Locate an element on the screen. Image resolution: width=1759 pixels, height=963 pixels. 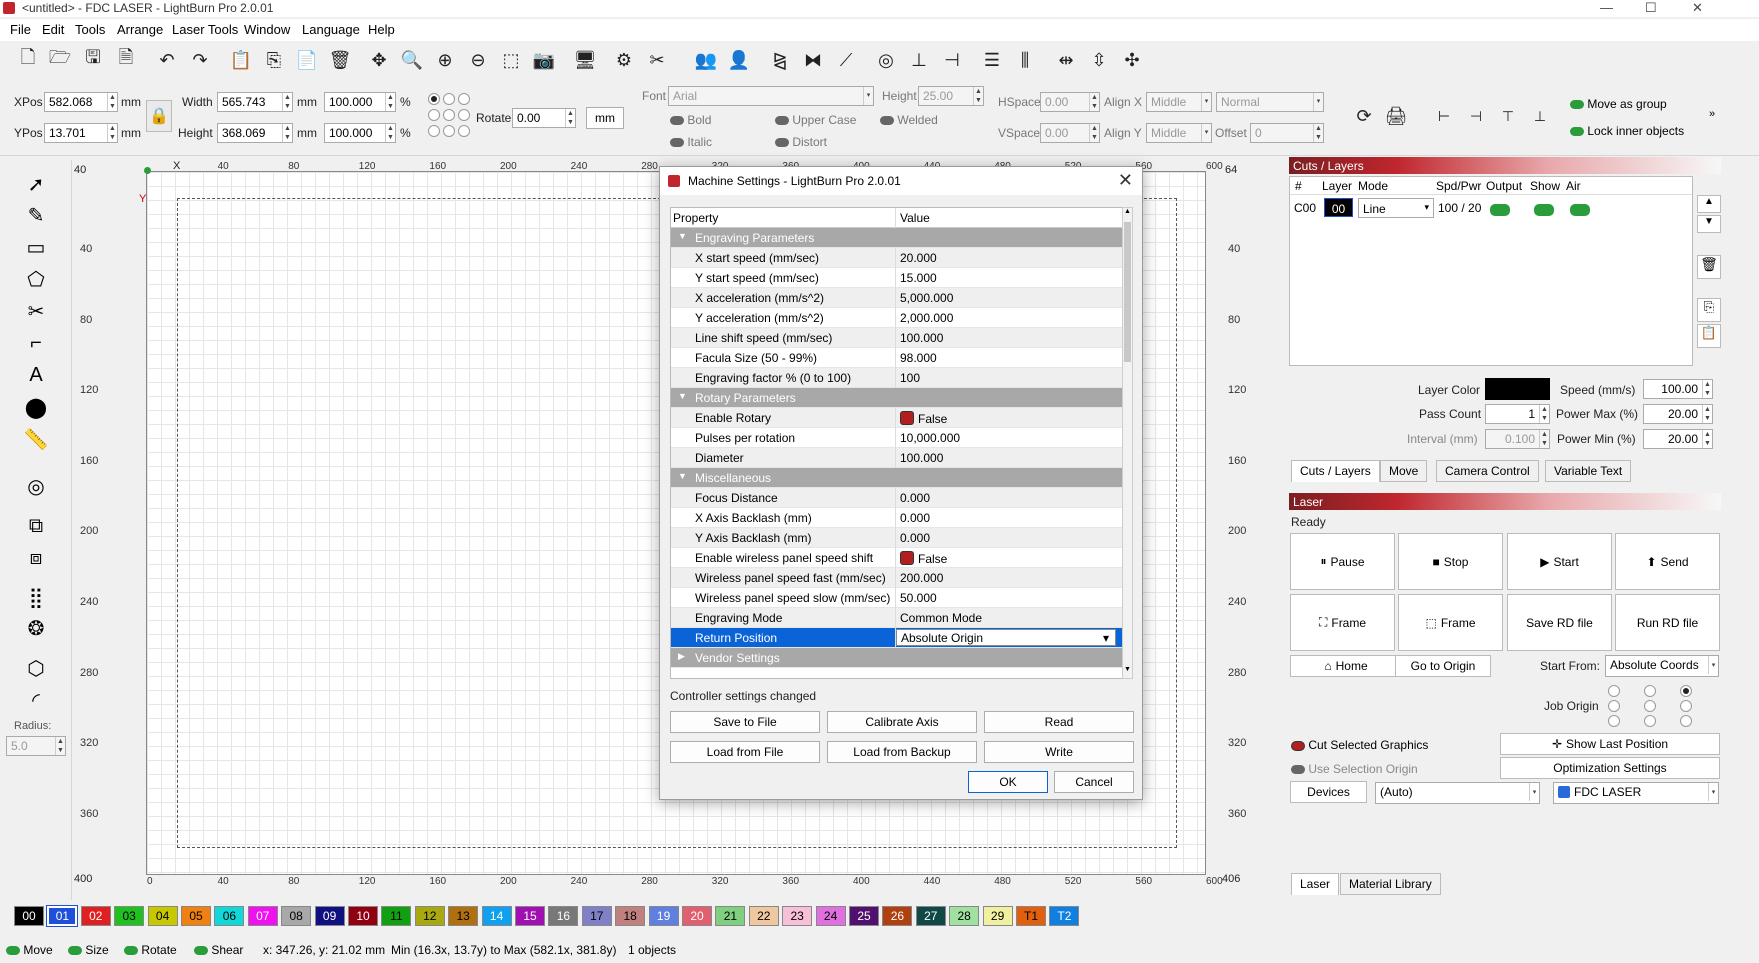
property-value: 2,000.000 is located at coordinates (926, 318).